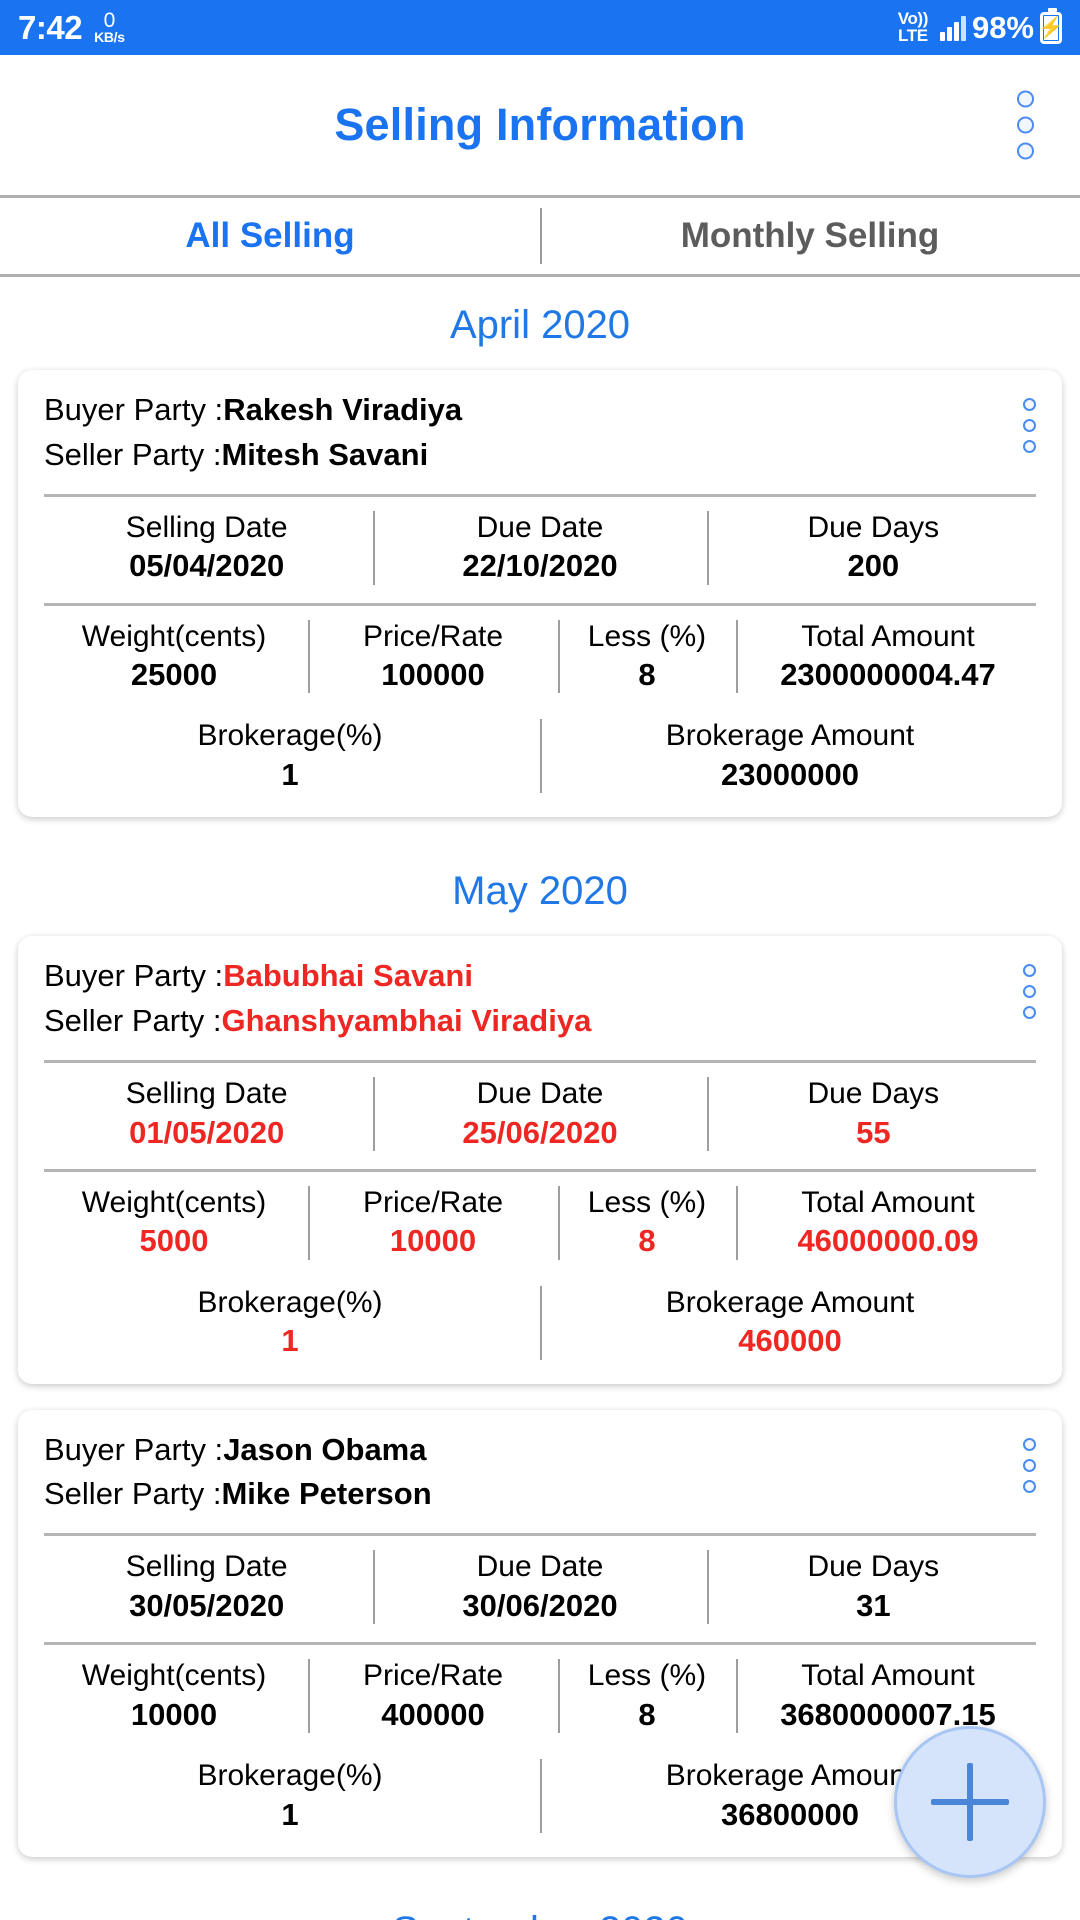  What do you see at coordinates (1025, 125) in the screenshot?
I see `more-vertical-icon` at bounding box center [1025, 125].